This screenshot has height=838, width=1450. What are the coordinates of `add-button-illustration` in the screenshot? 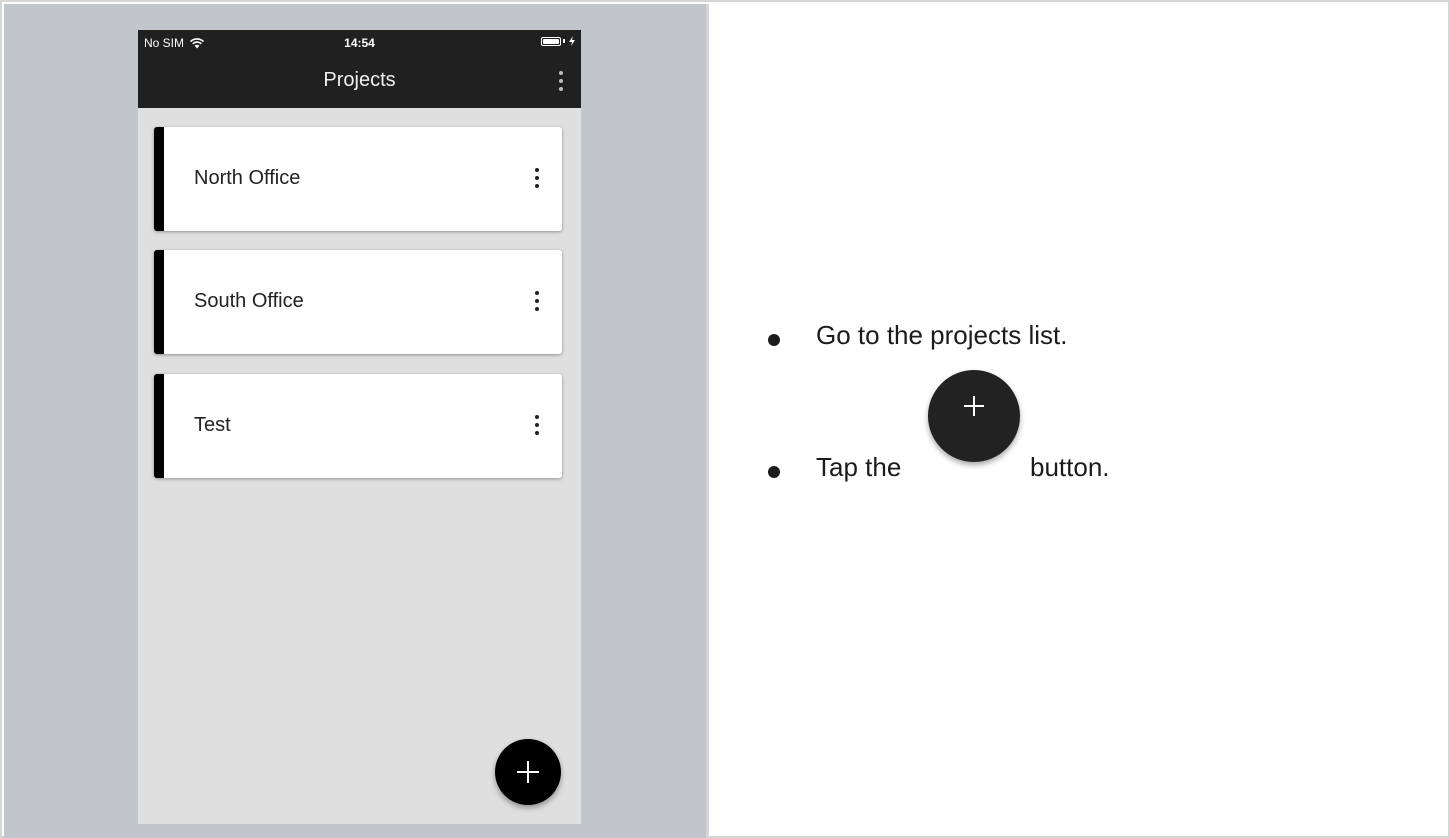 It's located at (974, 416).